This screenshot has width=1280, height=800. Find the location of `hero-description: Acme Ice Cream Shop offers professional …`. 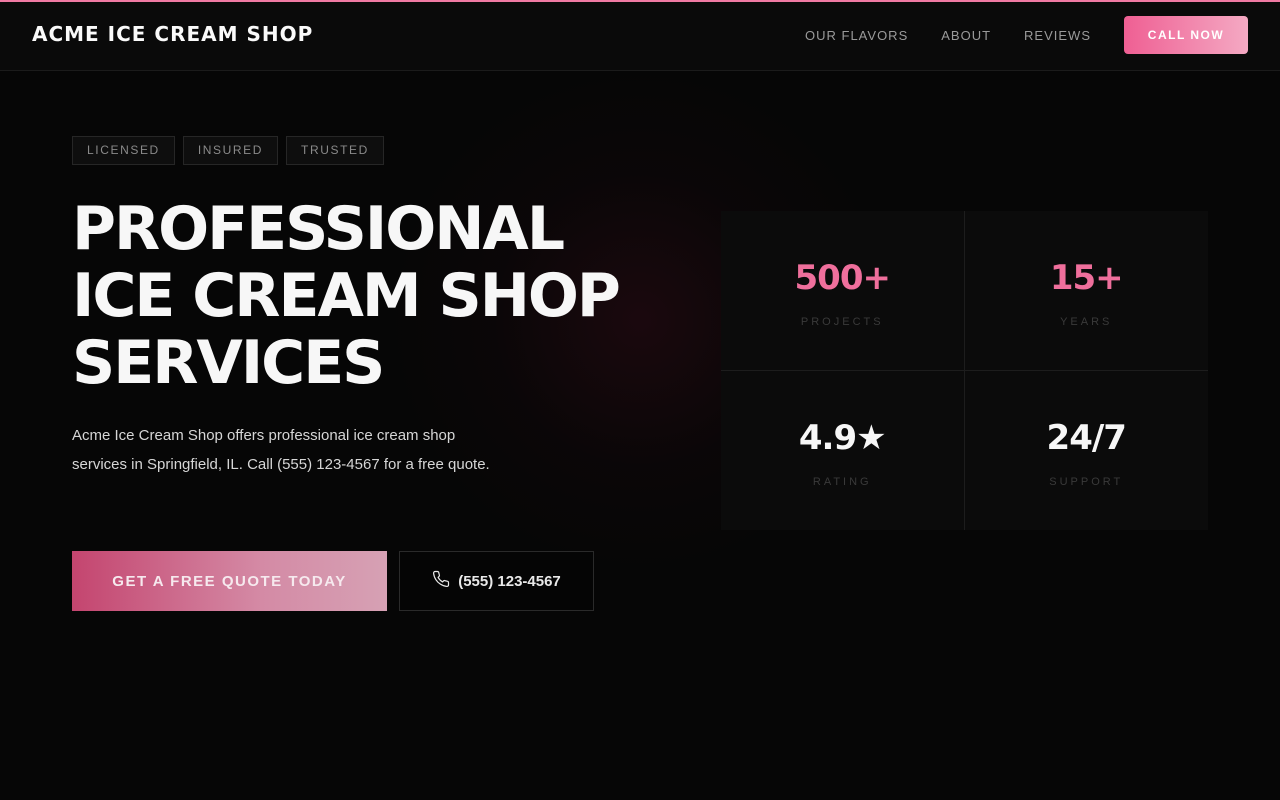

hero-description: Acme Ice Cream Shop offers professional … is located at coordinates (281, 450).